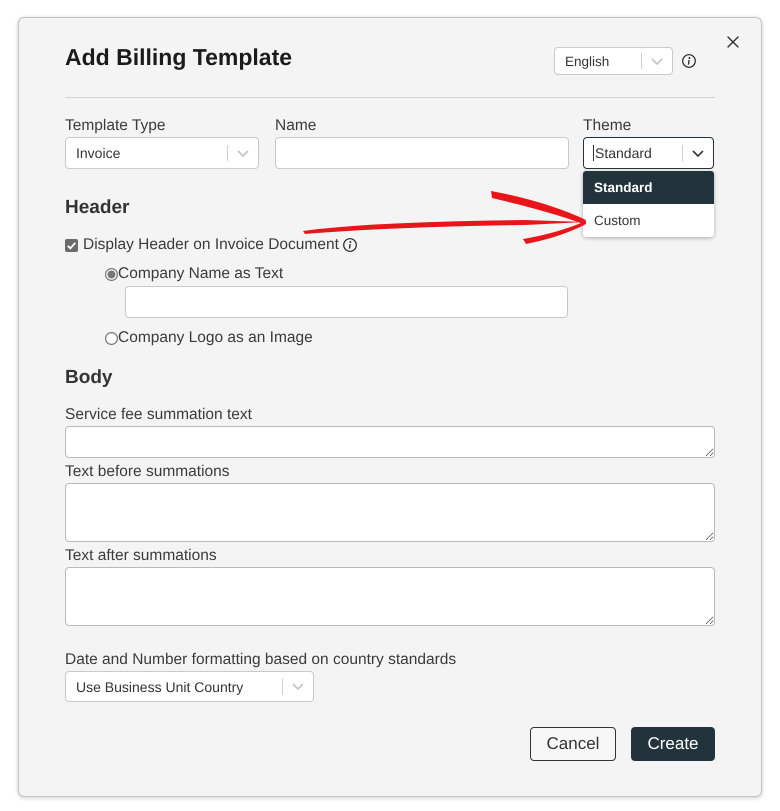  What do you see at coordinates (295, 126) in the screenshot?
I see `field-label: Name` at bounding box center [295, 126].